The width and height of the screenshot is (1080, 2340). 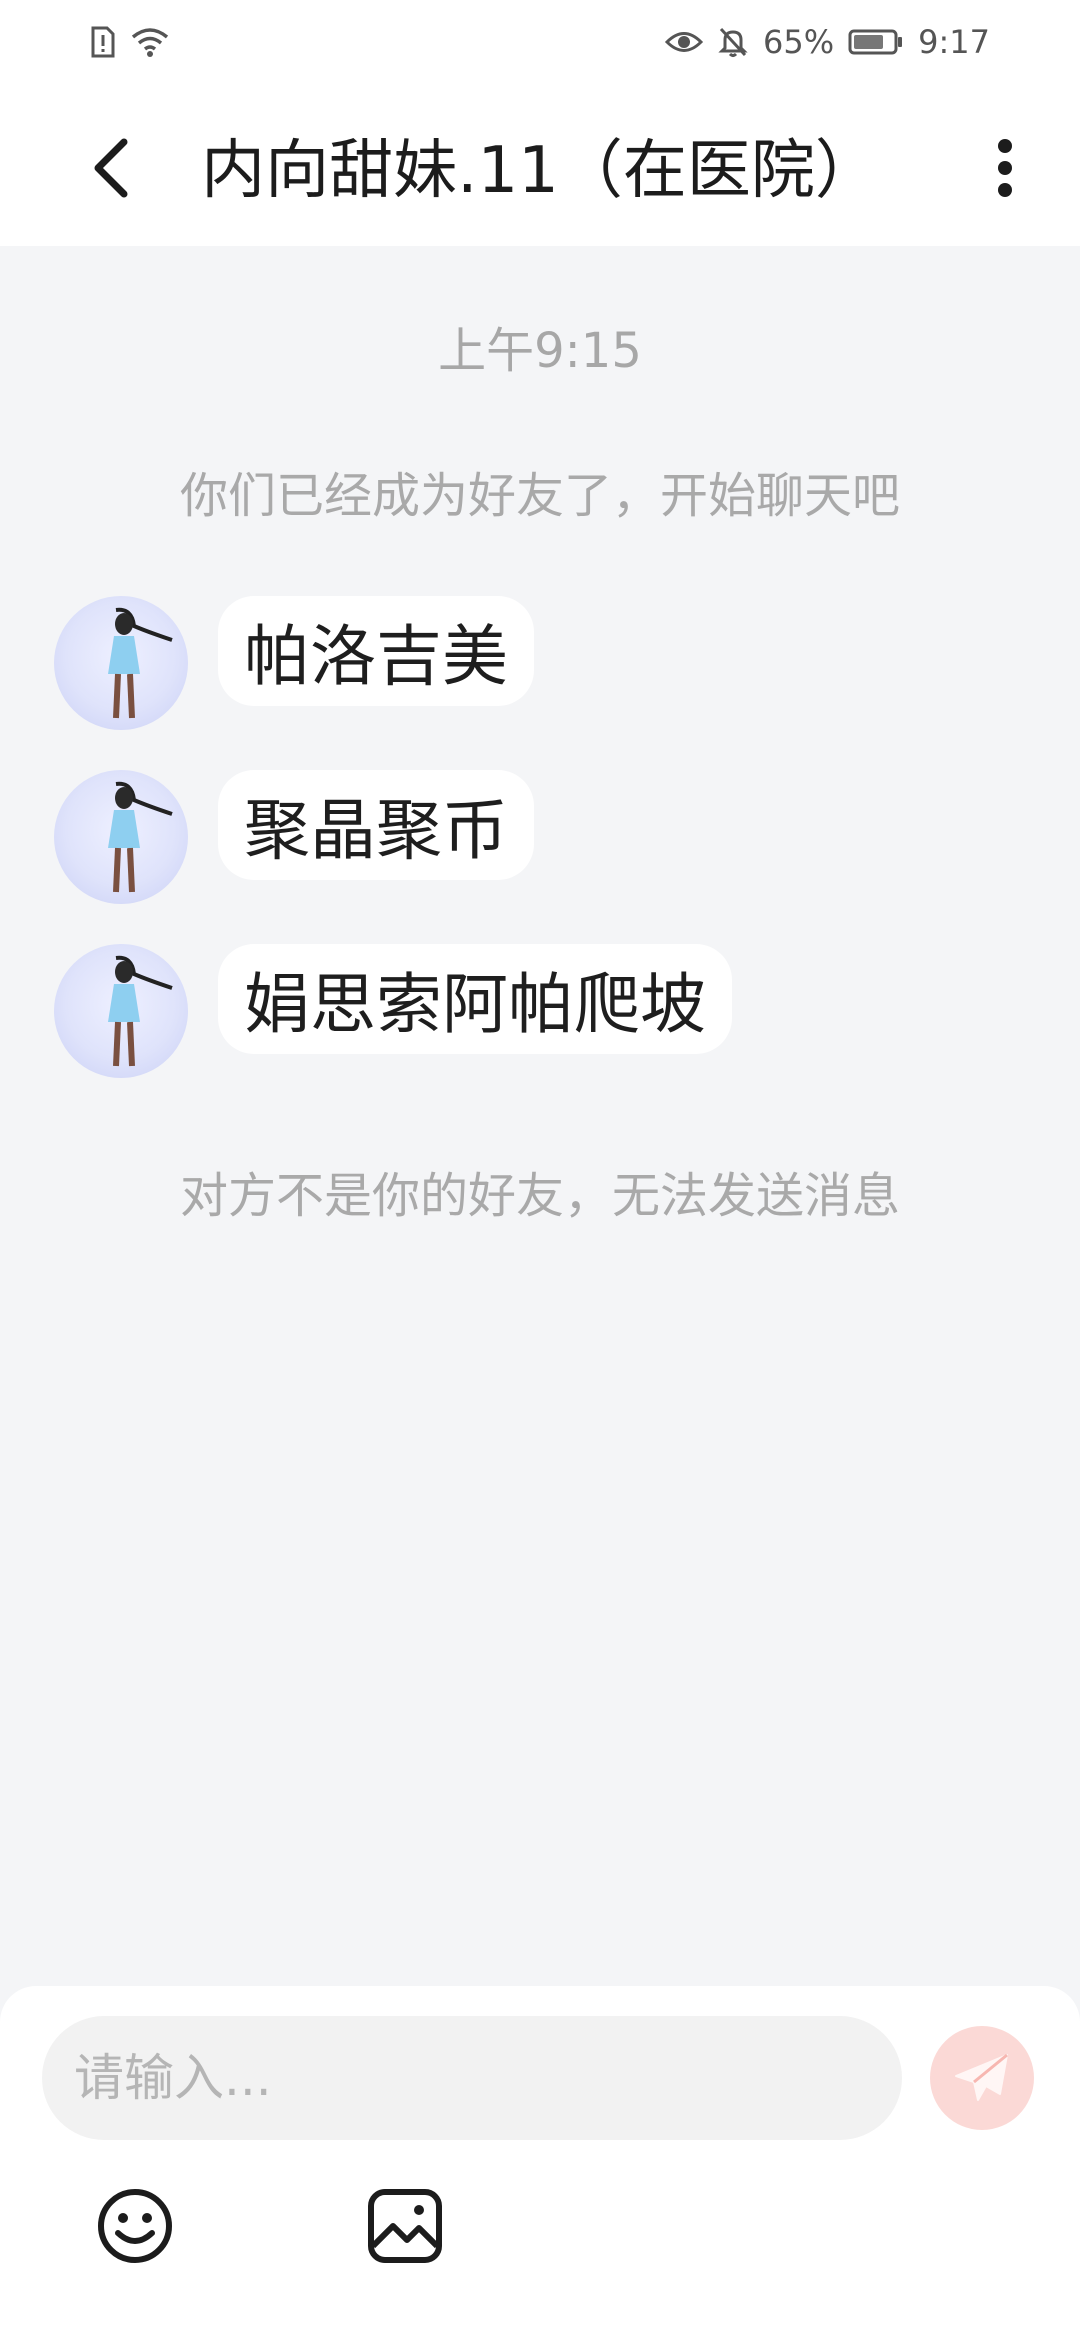 What do you see at coordinates (540, 171) in the screenshot?
I see `chat-title: 内向甜妹.11（在医院）` at bounding box center [540, 171].